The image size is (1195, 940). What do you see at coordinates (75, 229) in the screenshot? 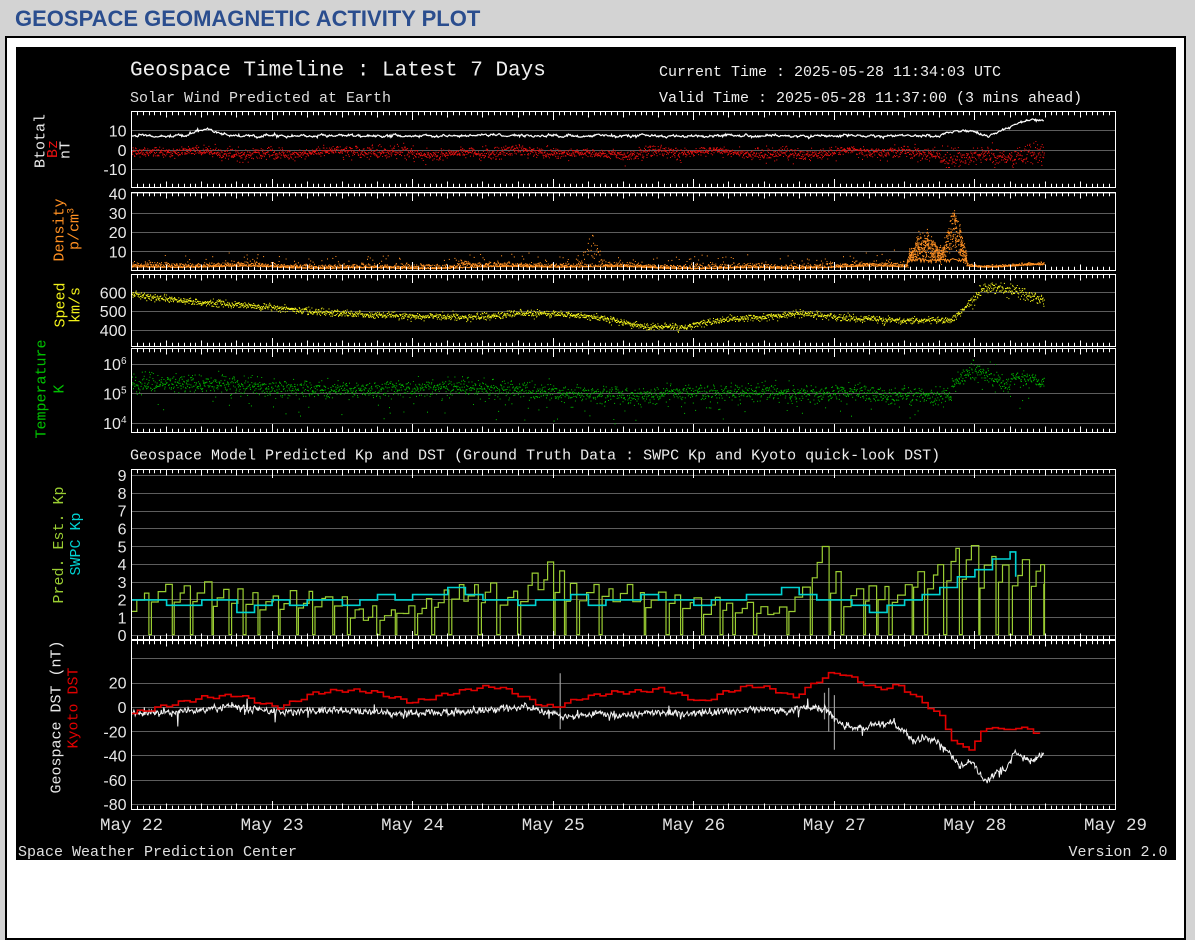
I see `svg-text: p/cm3` at bounding box center [75, 229].